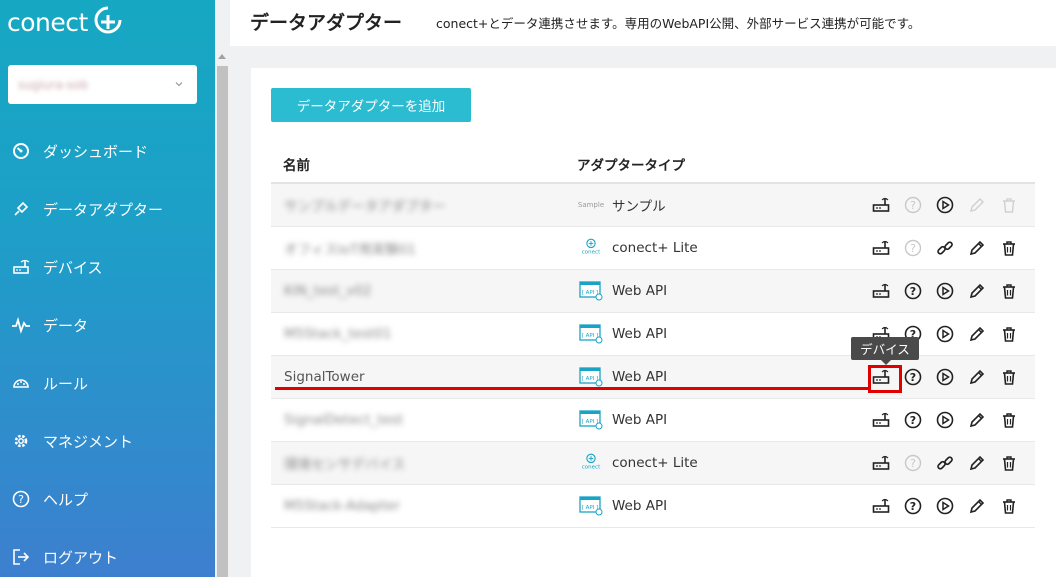  What do you see at coordinates (103, 209) in the screenshot?
I see `nav-label: データアダプター` at bounding box center [103, 209].